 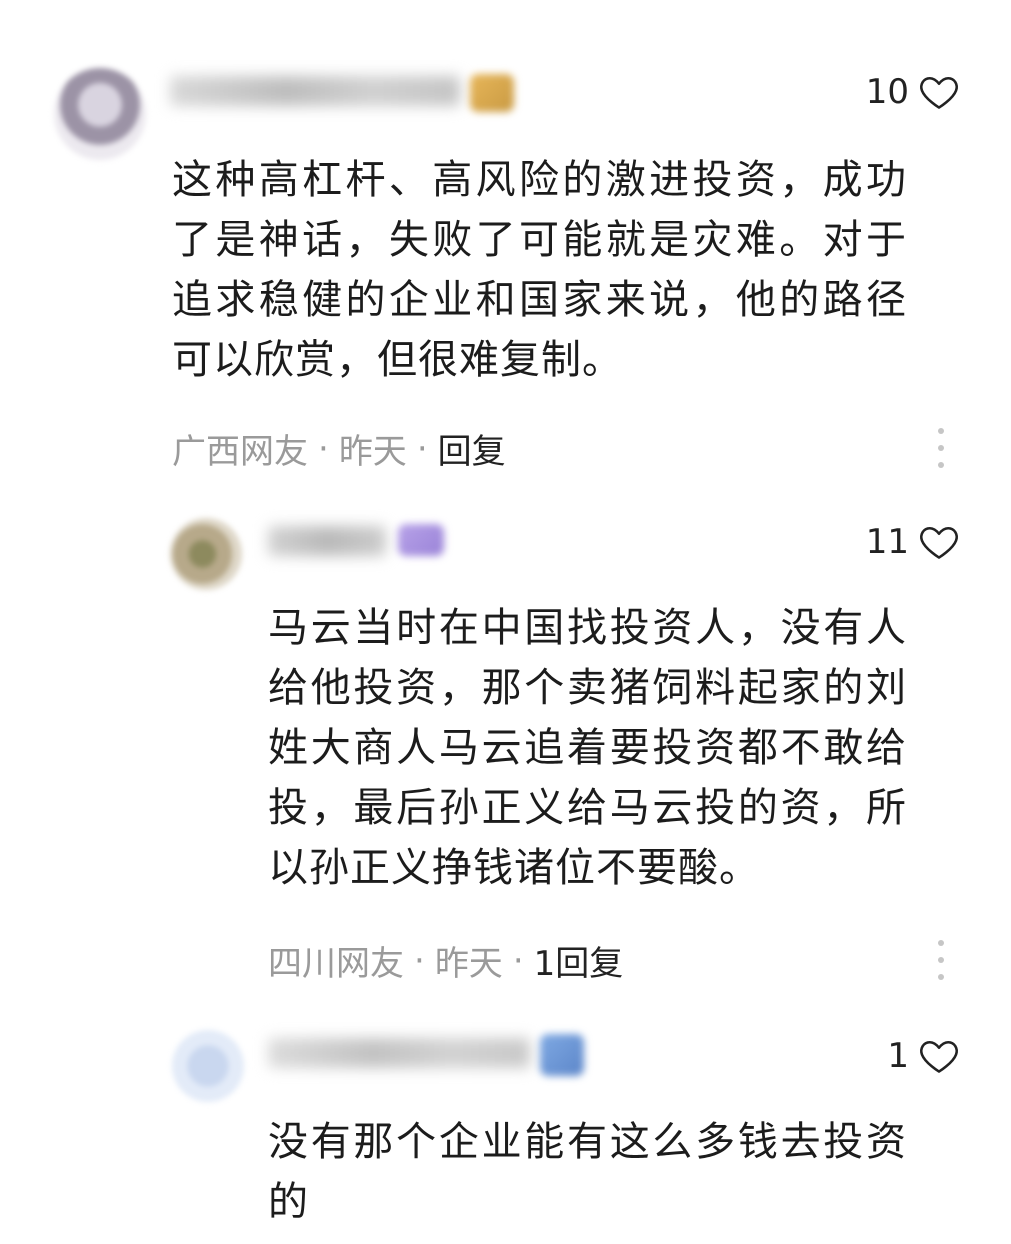 What do you see at coordinates (939, 1056) in the screenshot?
I see `heart-outline-icon` at bounding box center [939, 1056].